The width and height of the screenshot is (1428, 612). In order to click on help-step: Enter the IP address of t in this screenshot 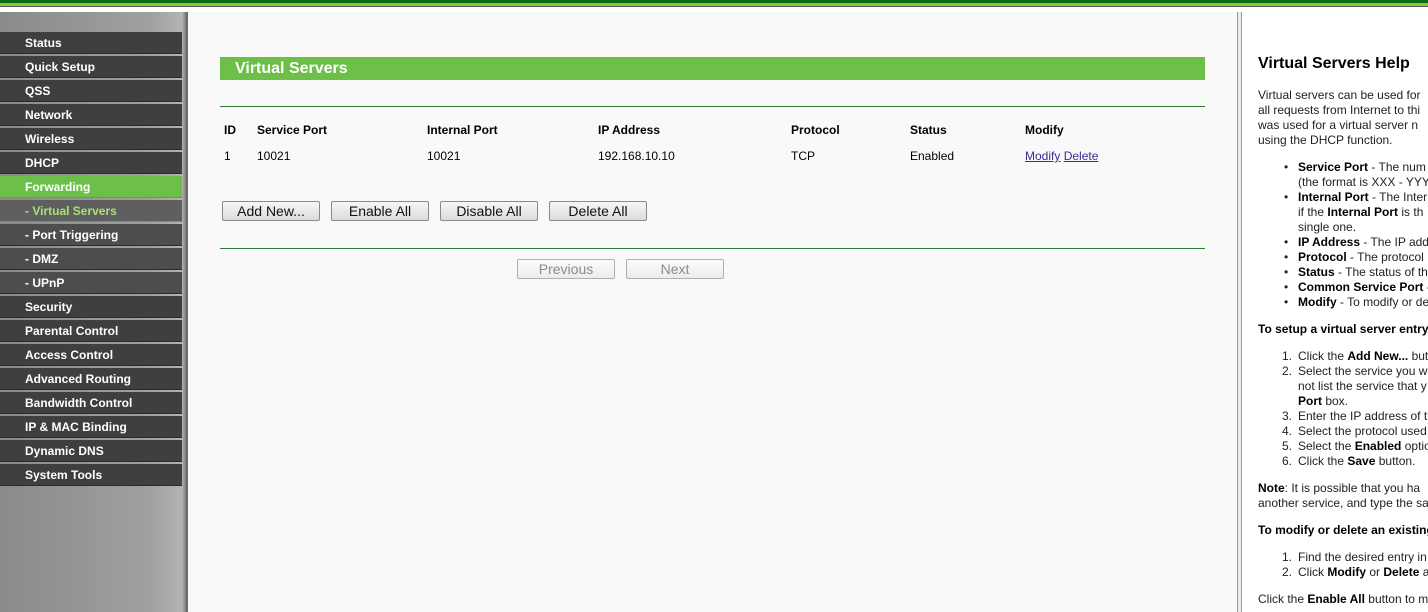, I will do `click(1363, 416)`.